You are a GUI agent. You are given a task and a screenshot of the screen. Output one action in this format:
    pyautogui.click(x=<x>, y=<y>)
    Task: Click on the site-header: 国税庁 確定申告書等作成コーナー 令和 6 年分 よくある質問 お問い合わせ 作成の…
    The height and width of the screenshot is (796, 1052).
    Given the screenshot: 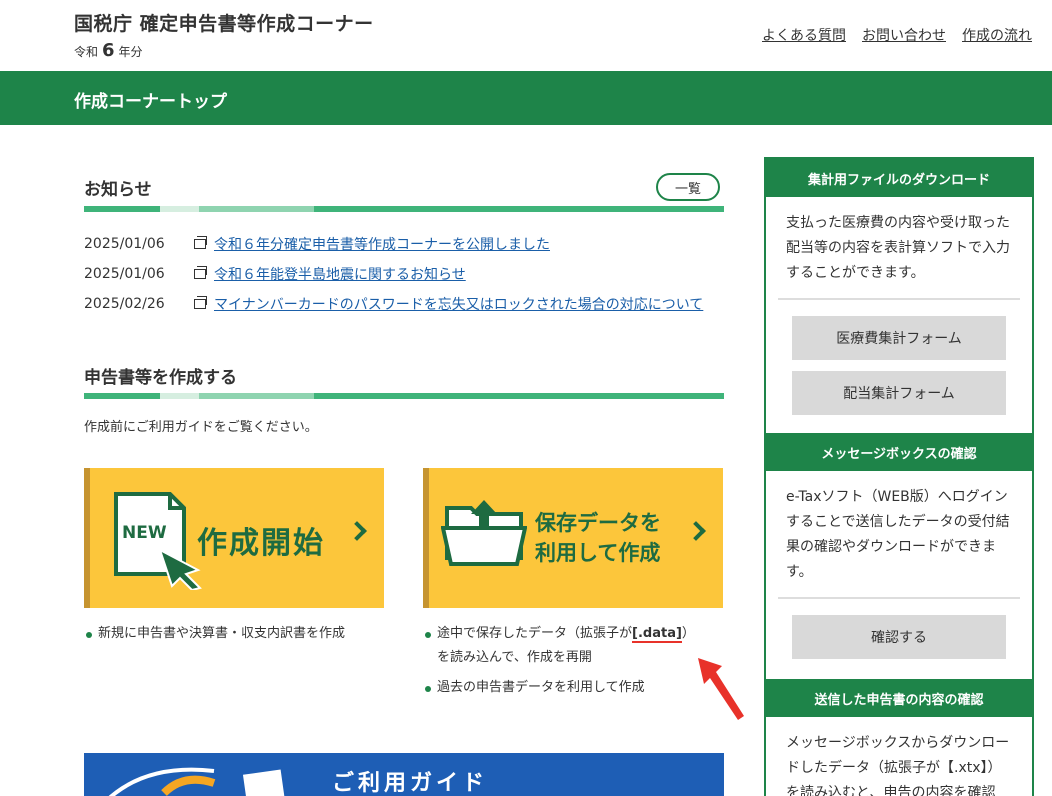 What is the action you would take?
    pyautogui.click(x=526, y=35)
    